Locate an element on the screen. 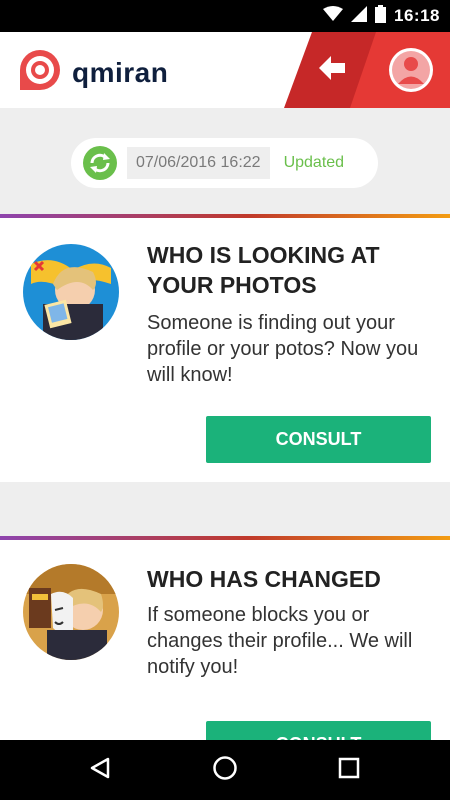  nav-back-button is located at coordinates (100, 770).